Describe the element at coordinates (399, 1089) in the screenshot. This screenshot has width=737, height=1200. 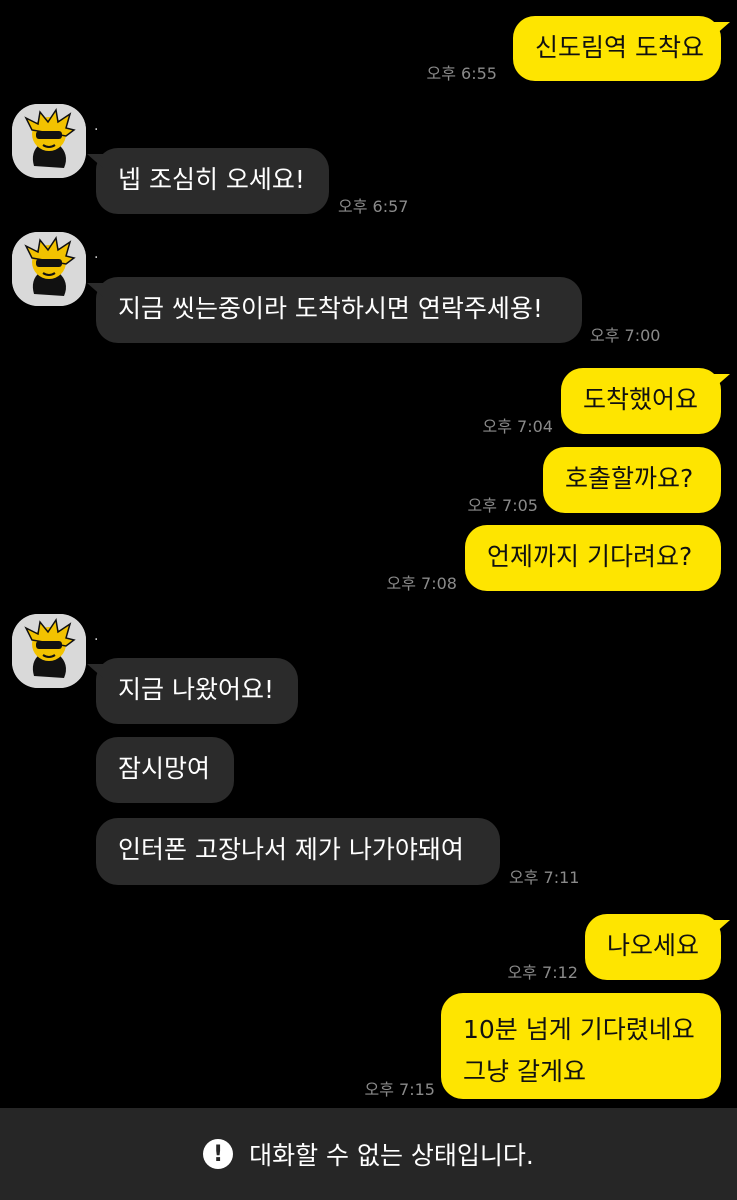
I see `message-time: 오후 7:15` at that location.